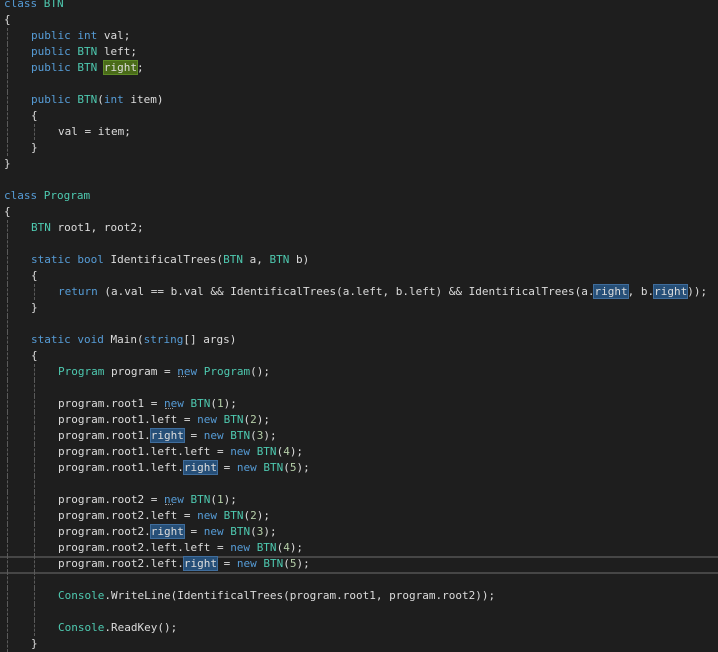 The width and height of the screenshot is (718, 652). Describe the element at coordinates (111, 499) in the screenshot. I see `identifier-token: program.root2 =` at that location.